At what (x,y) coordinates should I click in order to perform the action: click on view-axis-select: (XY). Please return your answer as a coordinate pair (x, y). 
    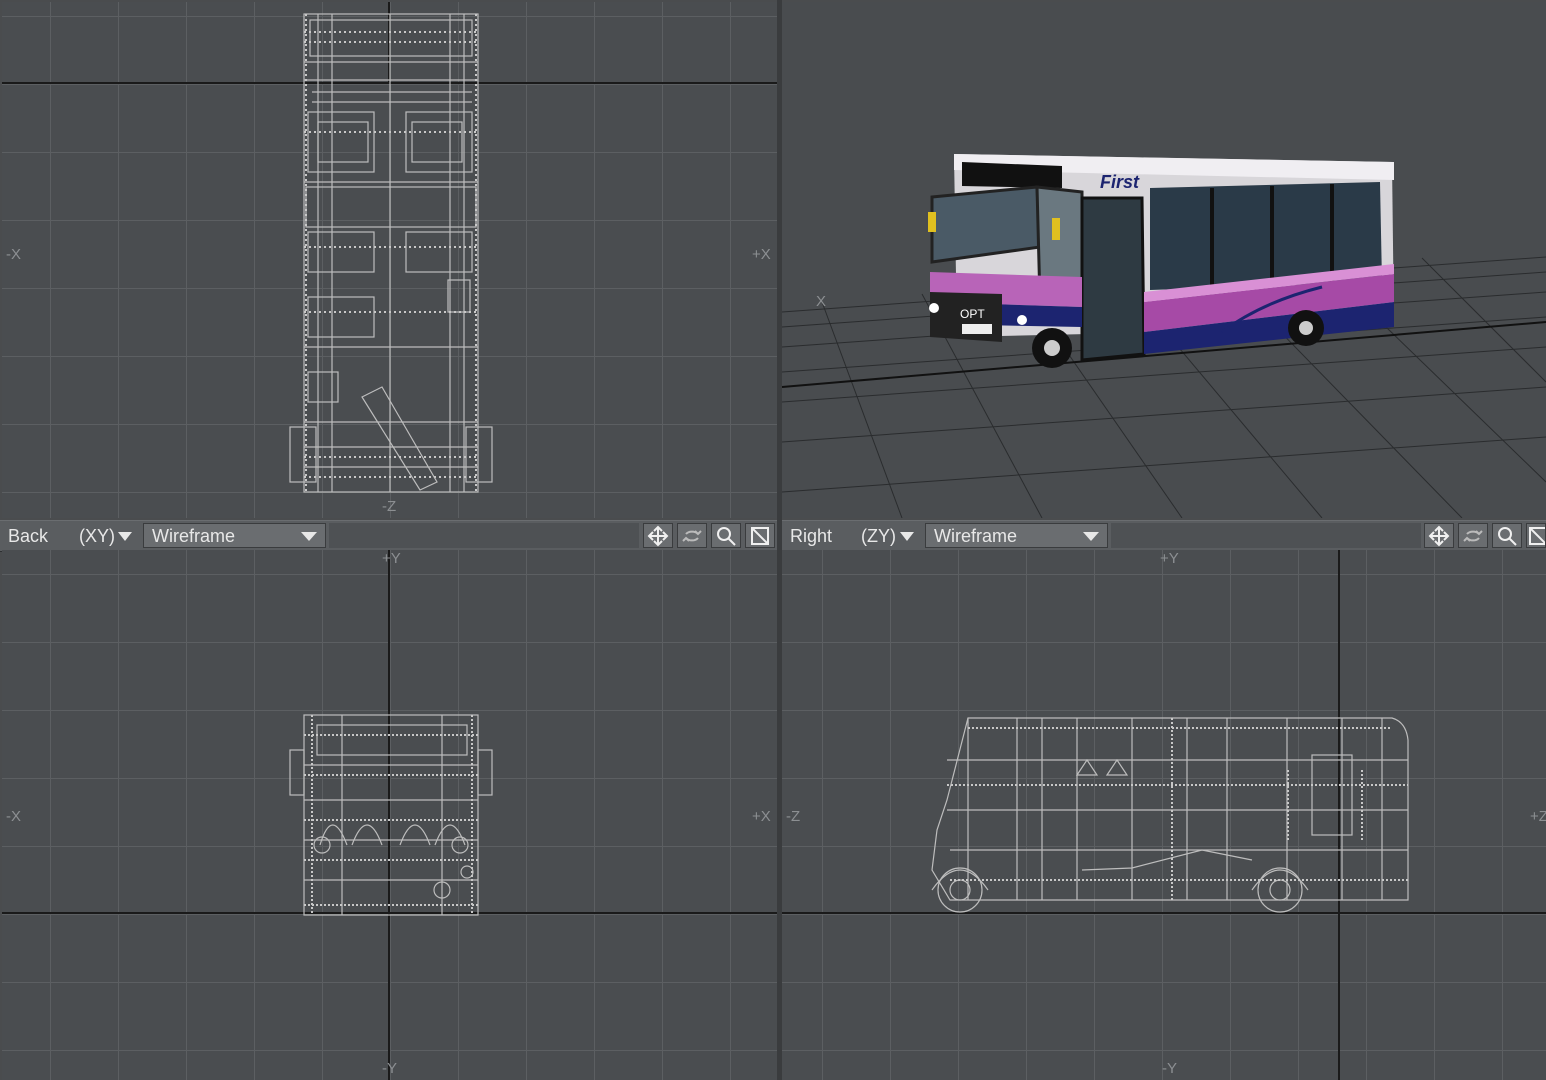
    Looking at the image, I should click on (97, 536).